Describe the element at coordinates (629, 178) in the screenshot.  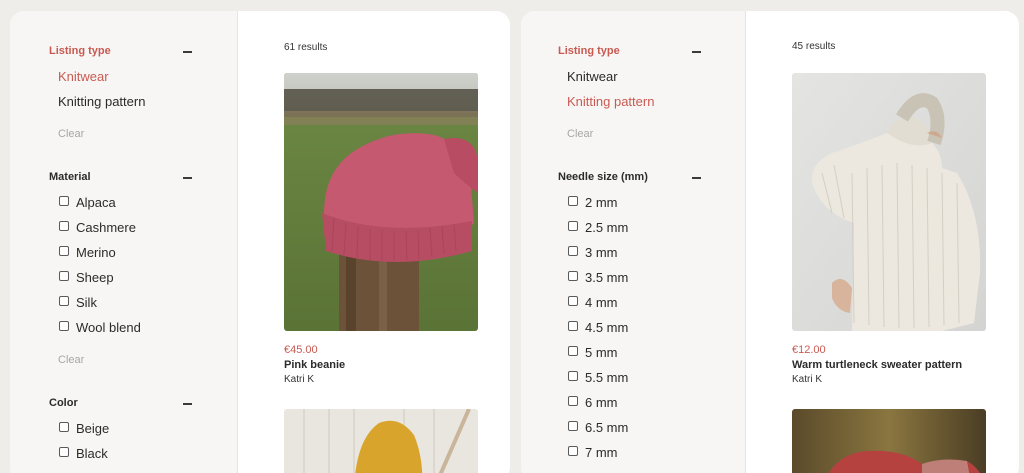
I see `needle-size-heading: Needle size (mm)` at that location.